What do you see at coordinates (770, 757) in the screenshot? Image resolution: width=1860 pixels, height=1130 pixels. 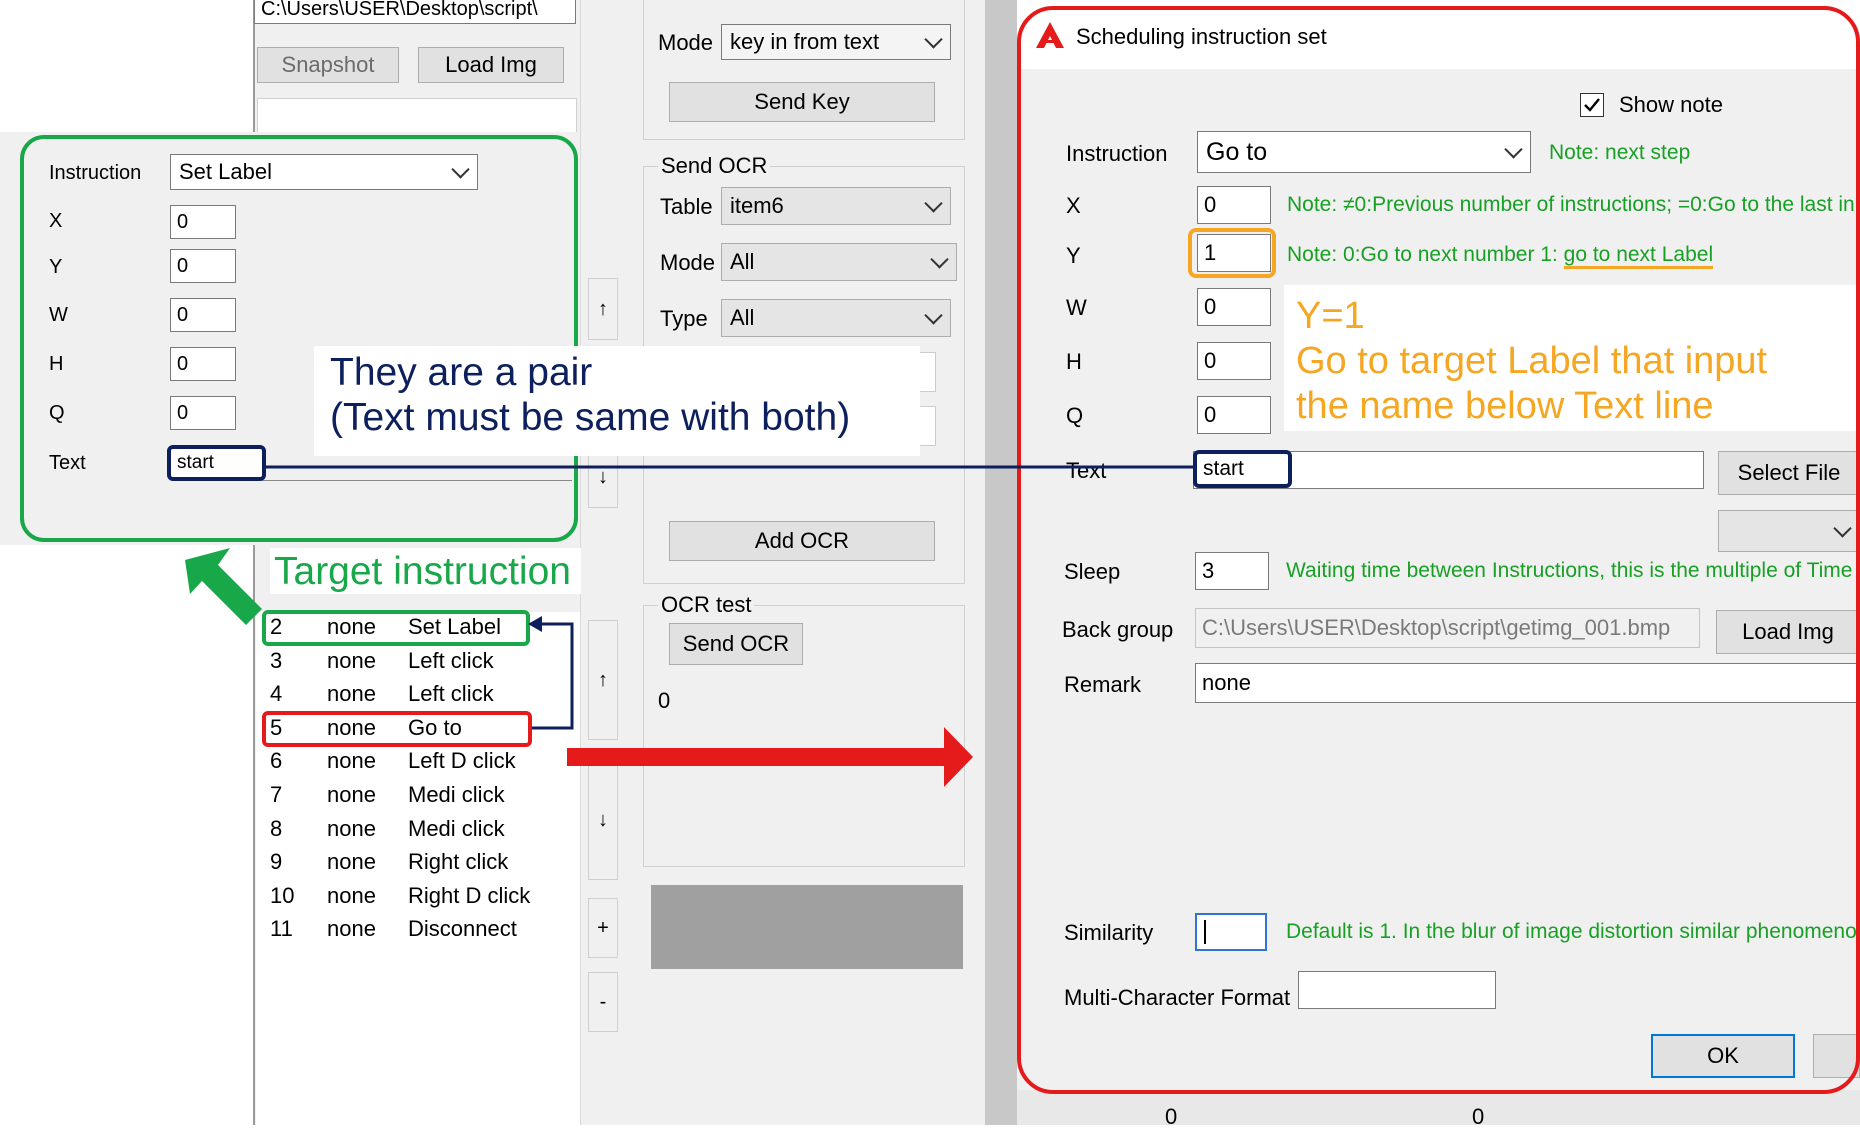 I see `red-arrow` at bounding box center [770, 757].